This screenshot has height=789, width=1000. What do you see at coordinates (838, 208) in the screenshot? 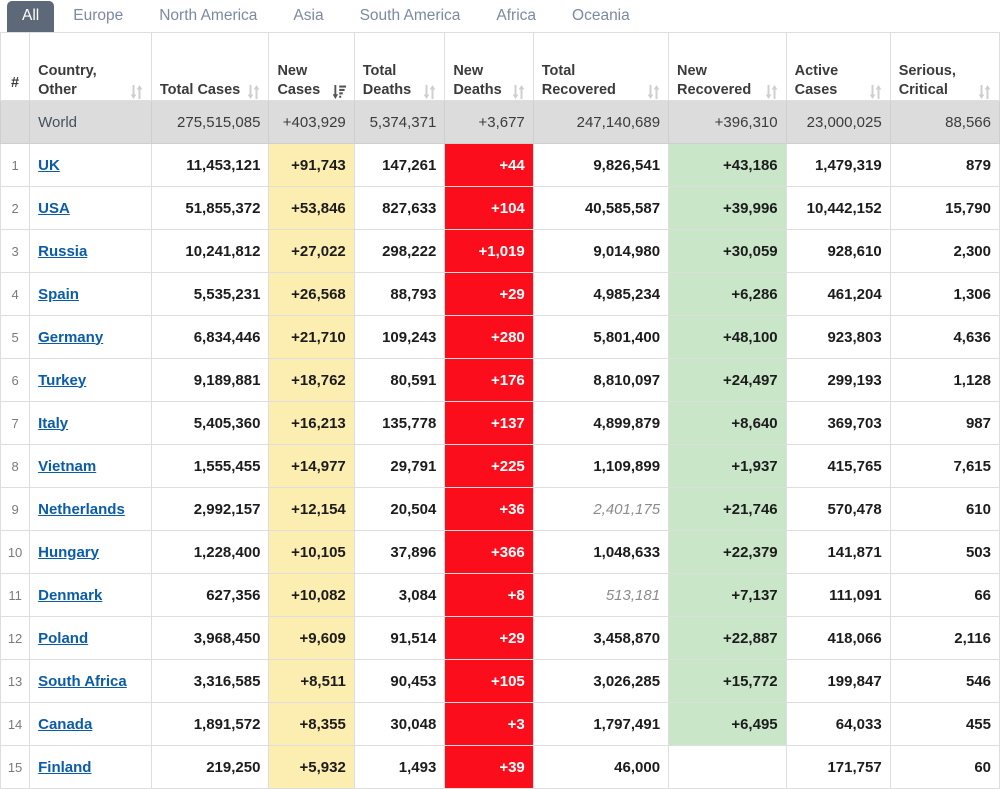
I see `row-active-cases: 10,442,152` at bounding box center [838, 208].